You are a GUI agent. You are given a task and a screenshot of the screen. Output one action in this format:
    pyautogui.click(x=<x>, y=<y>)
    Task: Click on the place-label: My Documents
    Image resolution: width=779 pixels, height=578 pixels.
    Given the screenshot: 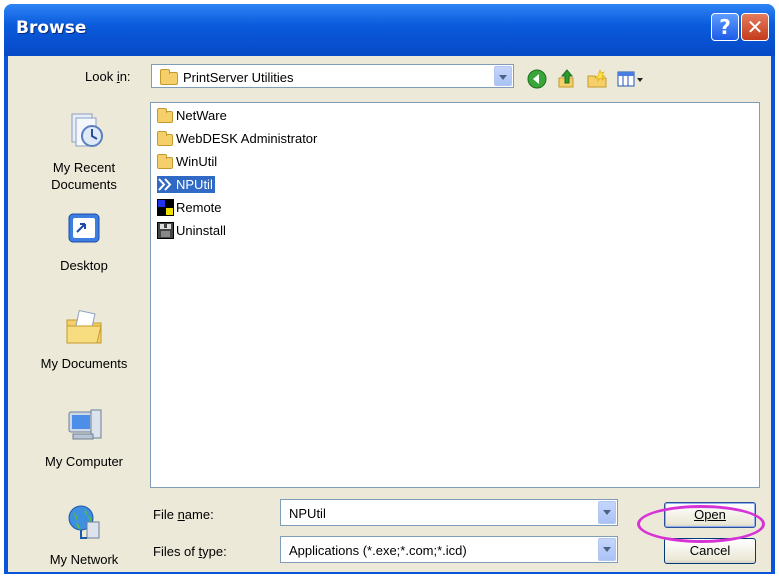 What is the action you would take?
    pyautogui.click(x=84, y=363)
    